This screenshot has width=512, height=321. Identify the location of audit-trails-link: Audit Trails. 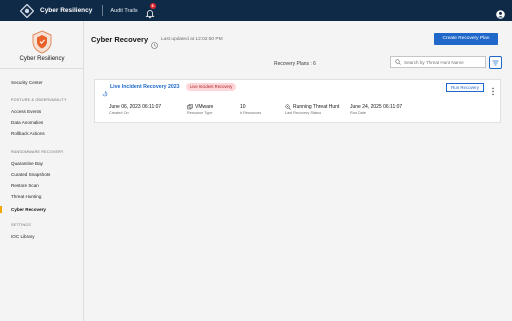
(123, 11).